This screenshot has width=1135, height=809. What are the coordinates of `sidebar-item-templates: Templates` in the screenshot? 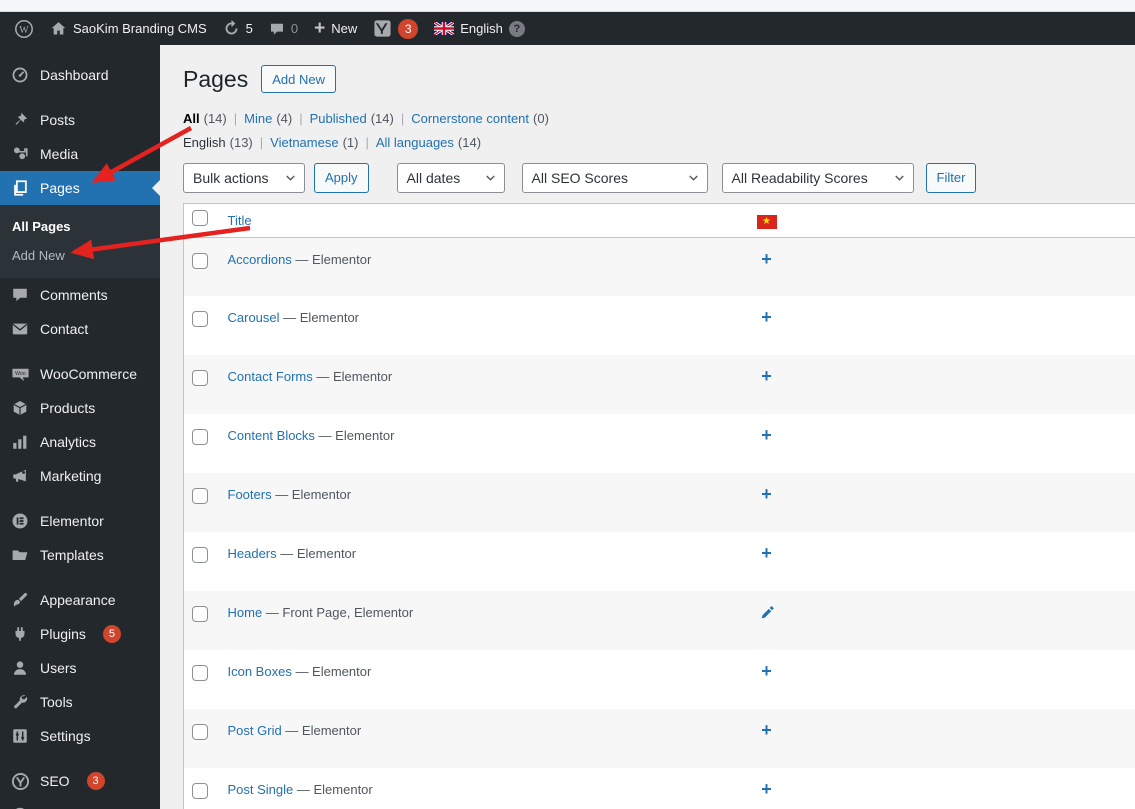 It's located at (80, 555).